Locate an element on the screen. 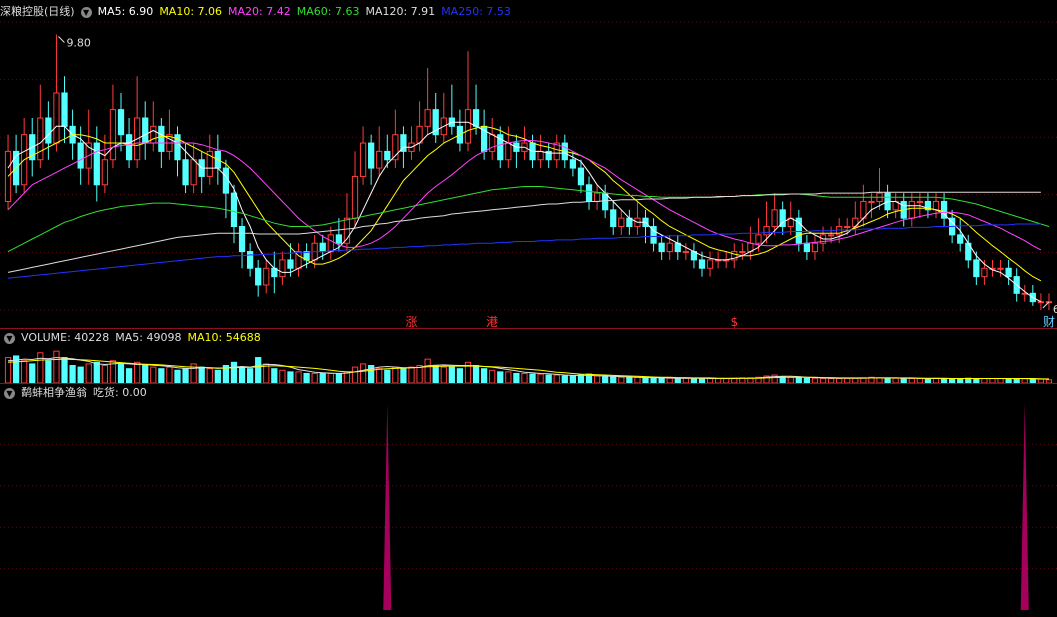  event-marker: $ is located at coordinates (734, 322).